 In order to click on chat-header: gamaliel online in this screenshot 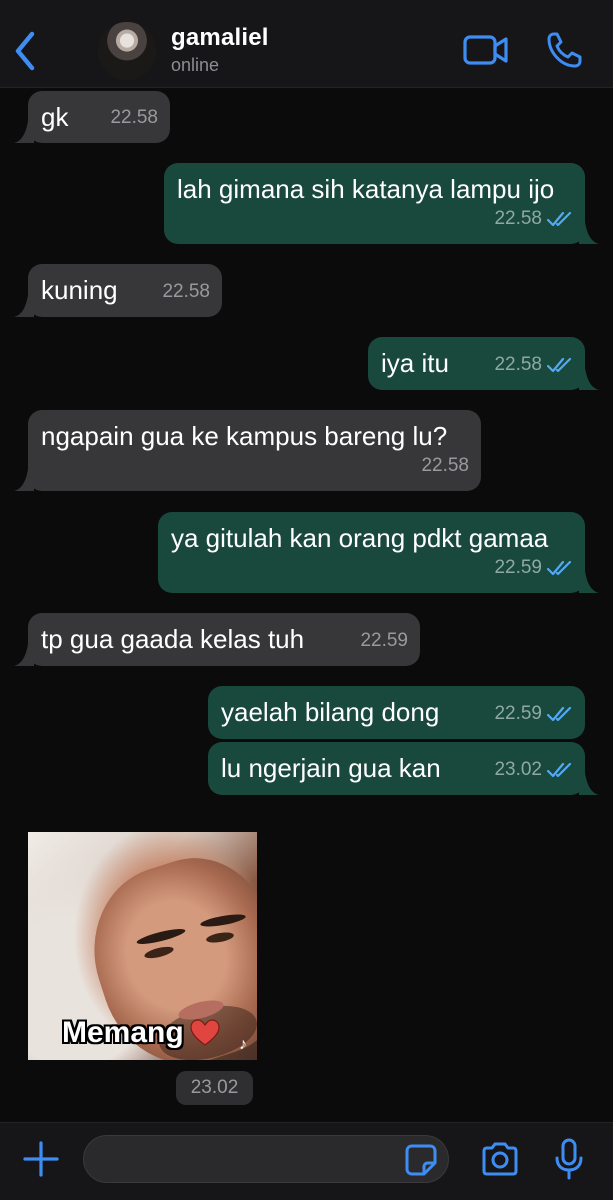, I will do `click(306, 44)`.